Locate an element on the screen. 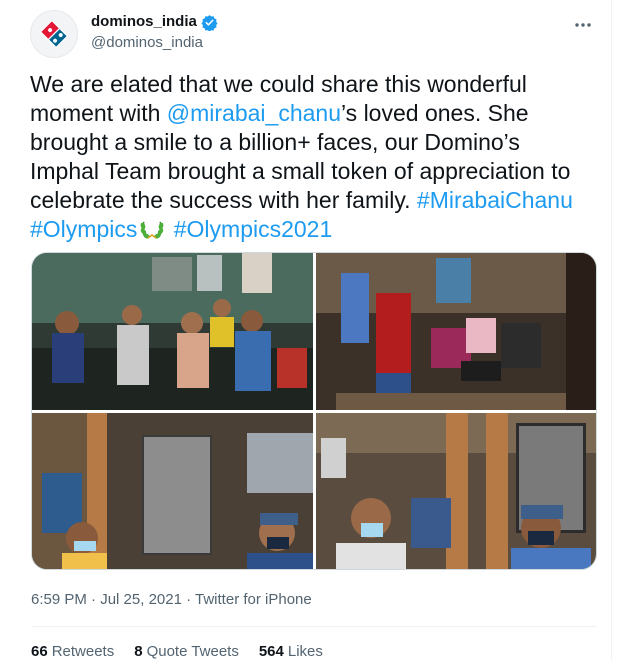  avatar is located at coordinates (54, 34).